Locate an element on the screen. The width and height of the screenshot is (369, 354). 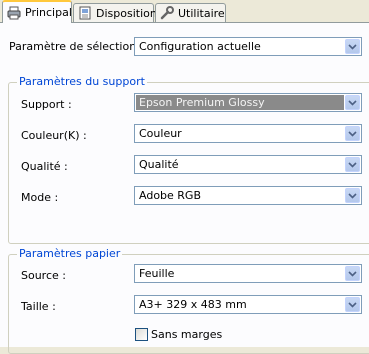
tab-principal: Principal is located at coordinates (37, 11).